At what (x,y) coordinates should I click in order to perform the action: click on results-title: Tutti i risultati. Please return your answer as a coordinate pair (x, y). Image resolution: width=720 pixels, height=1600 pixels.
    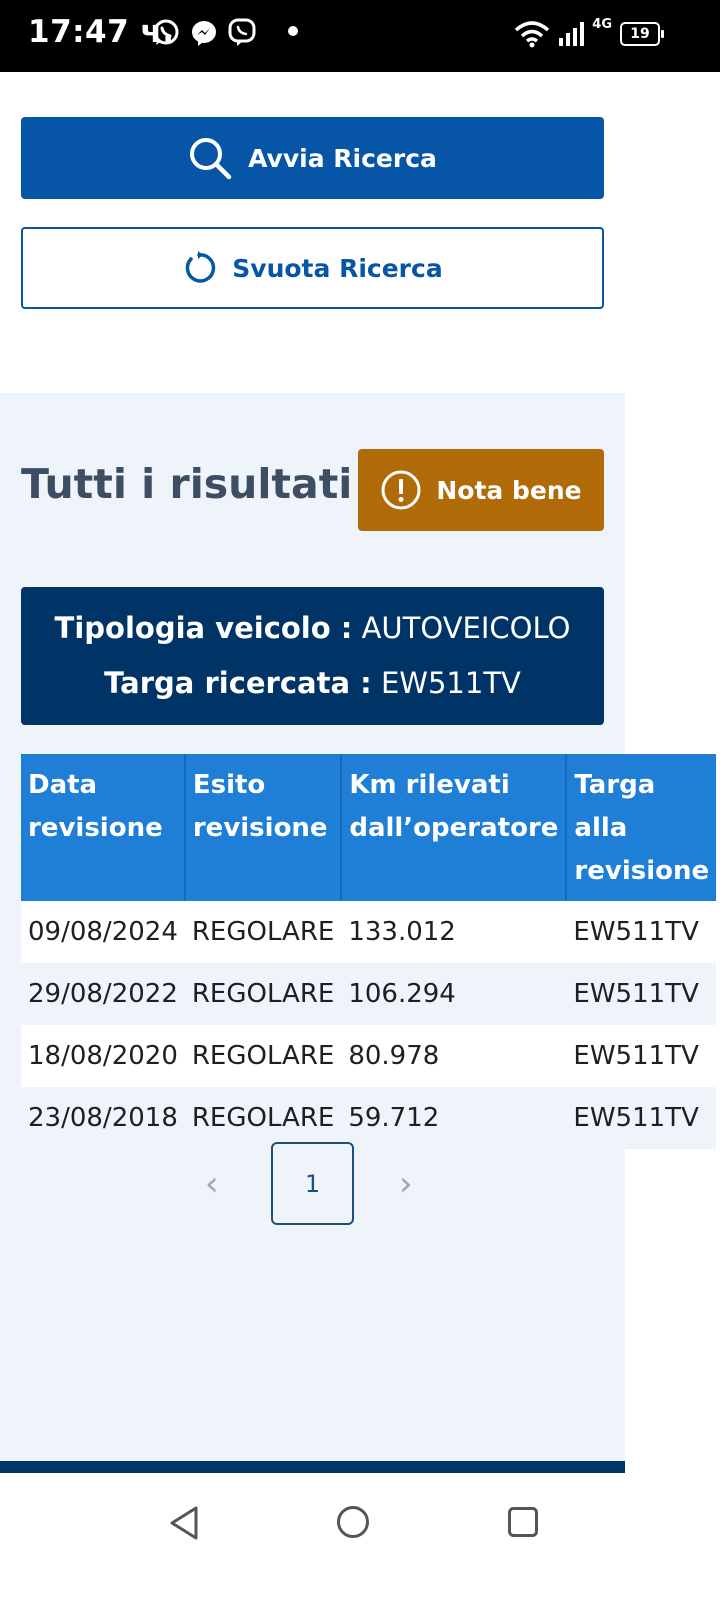
    Looking at the image, I should click on (187, 484).